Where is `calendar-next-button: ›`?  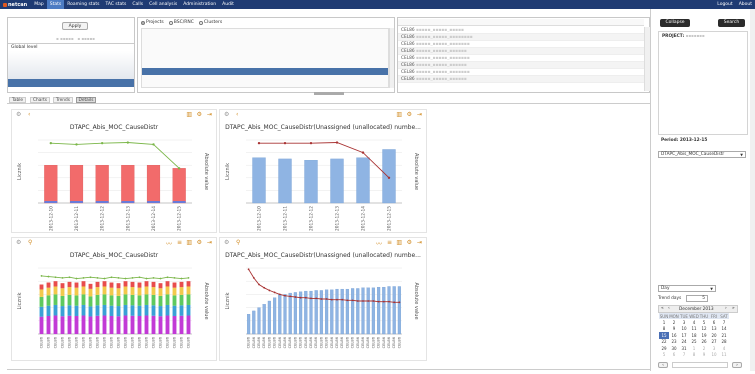 calendar-next-button: › is located at coordinates (737, 365).